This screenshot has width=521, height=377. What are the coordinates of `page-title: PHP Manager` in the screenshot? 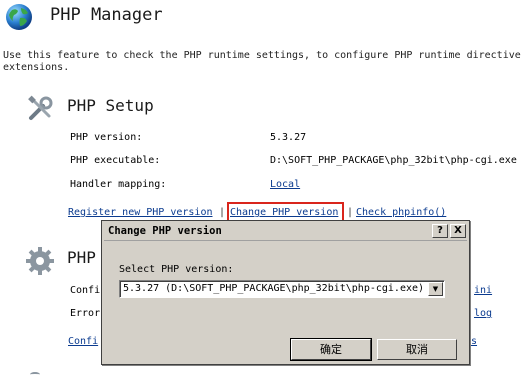 It's located at (106, 15).